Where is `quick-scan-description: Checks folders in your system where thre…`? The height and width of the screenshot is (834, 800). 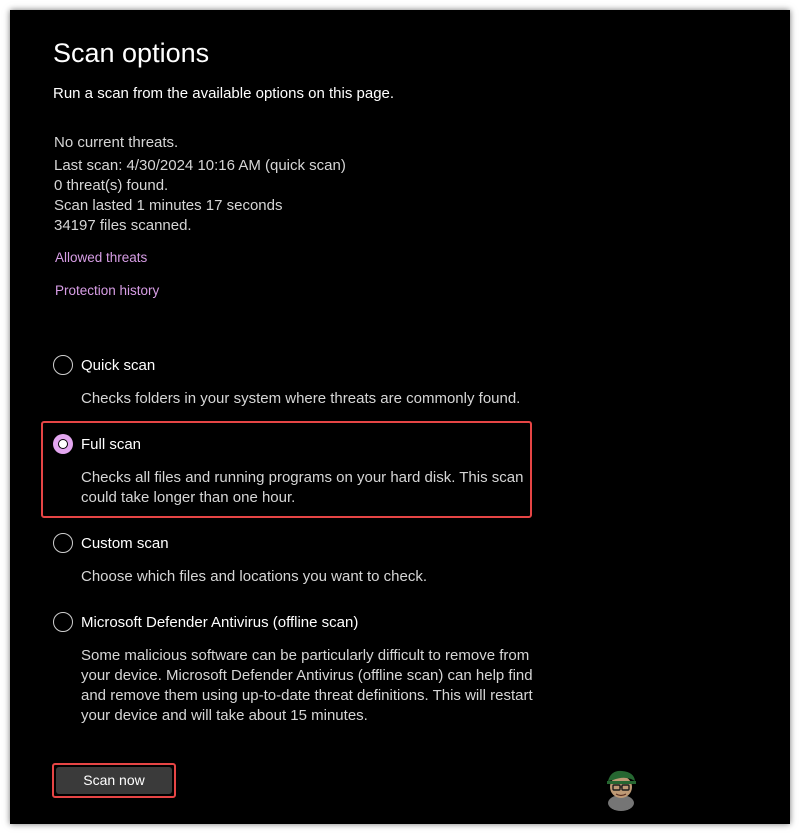
quick-scan-description: Checks folders in your system where thre… is located at coordinates (301, 398).